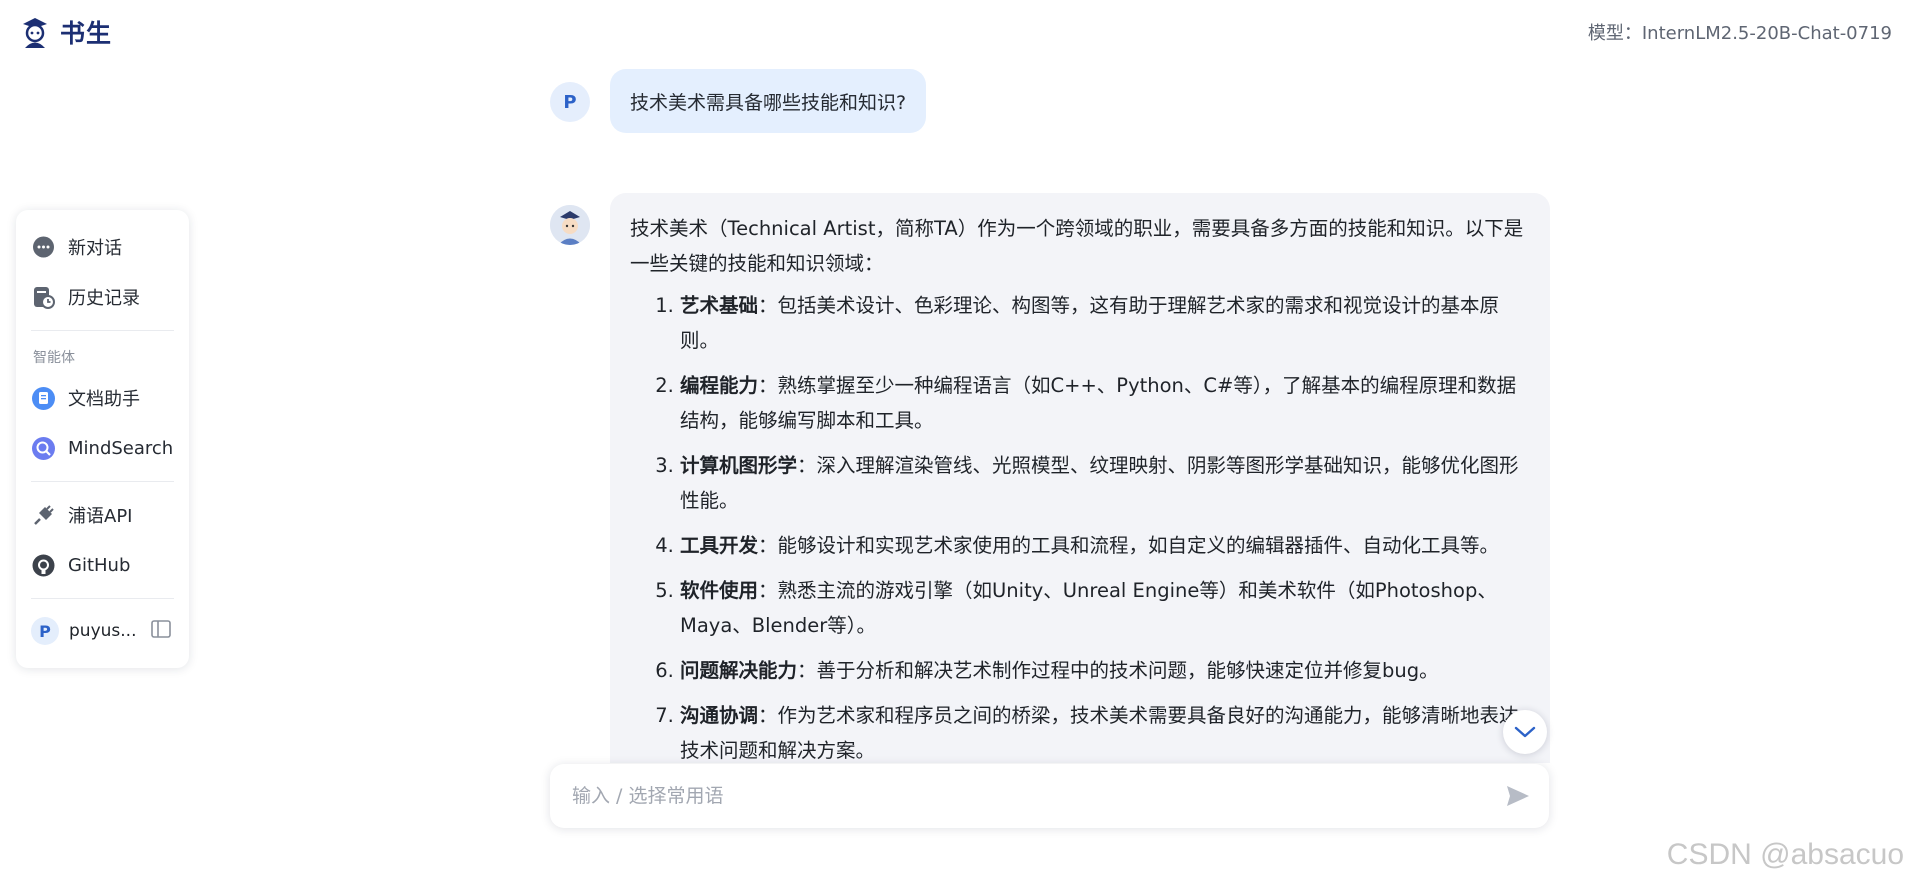  I want to click on sidebar-item-api: 浦语API, so click(102, 515).